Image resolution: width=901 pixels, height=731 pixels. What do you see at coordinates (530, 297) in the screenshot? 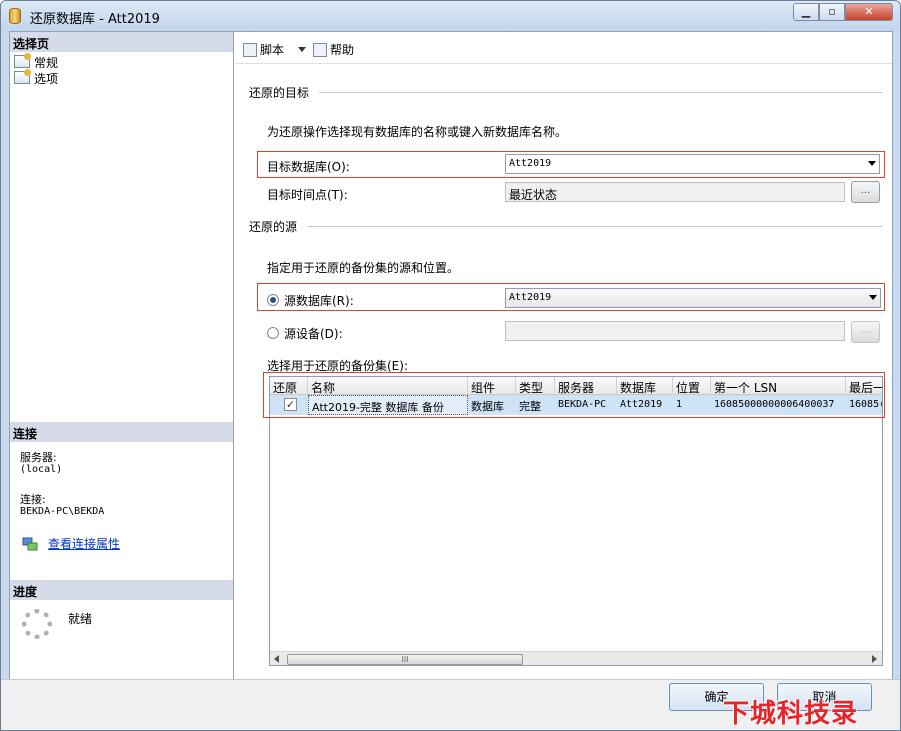
I see `source-db-value: Att2019` at bounding box center [530, 297].